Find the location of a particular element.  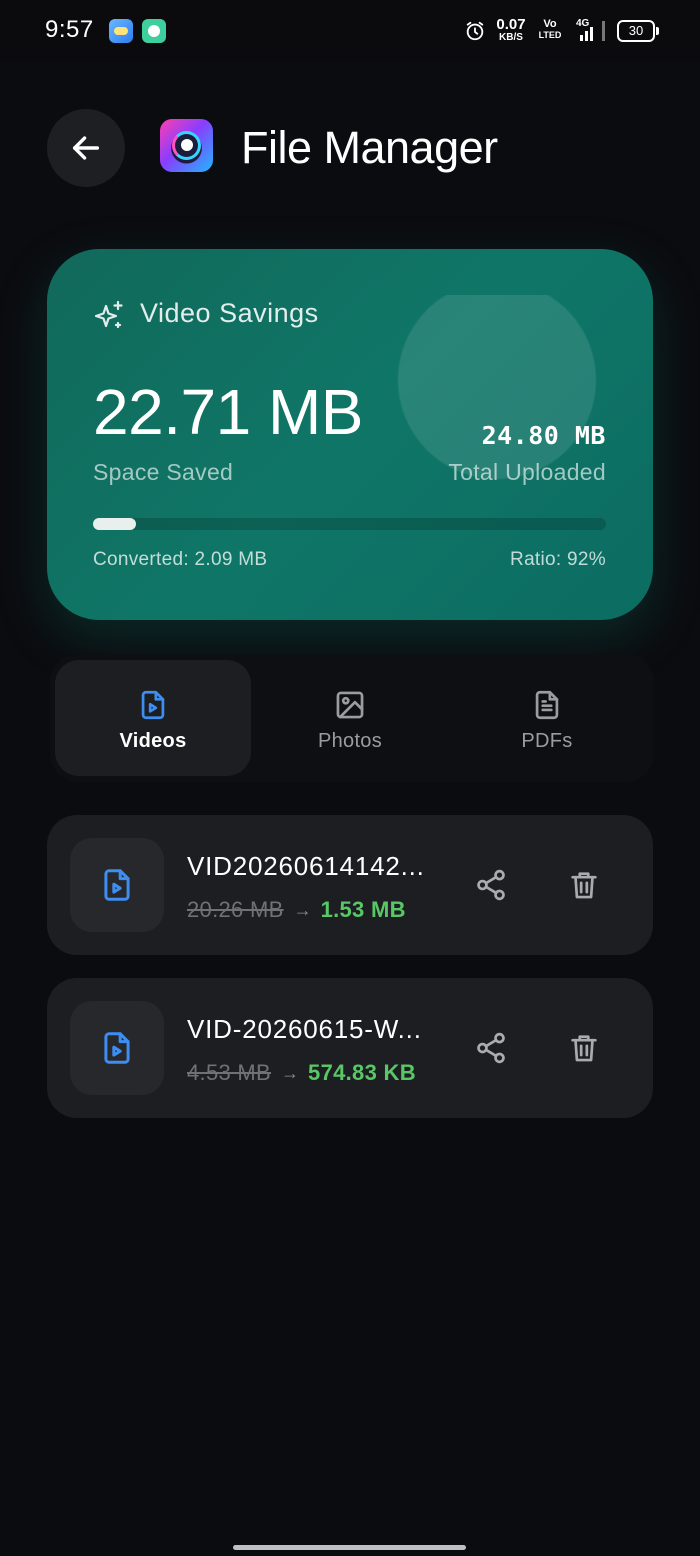

compressed-size: 1.53 MB is located at coordinates (363, 909).